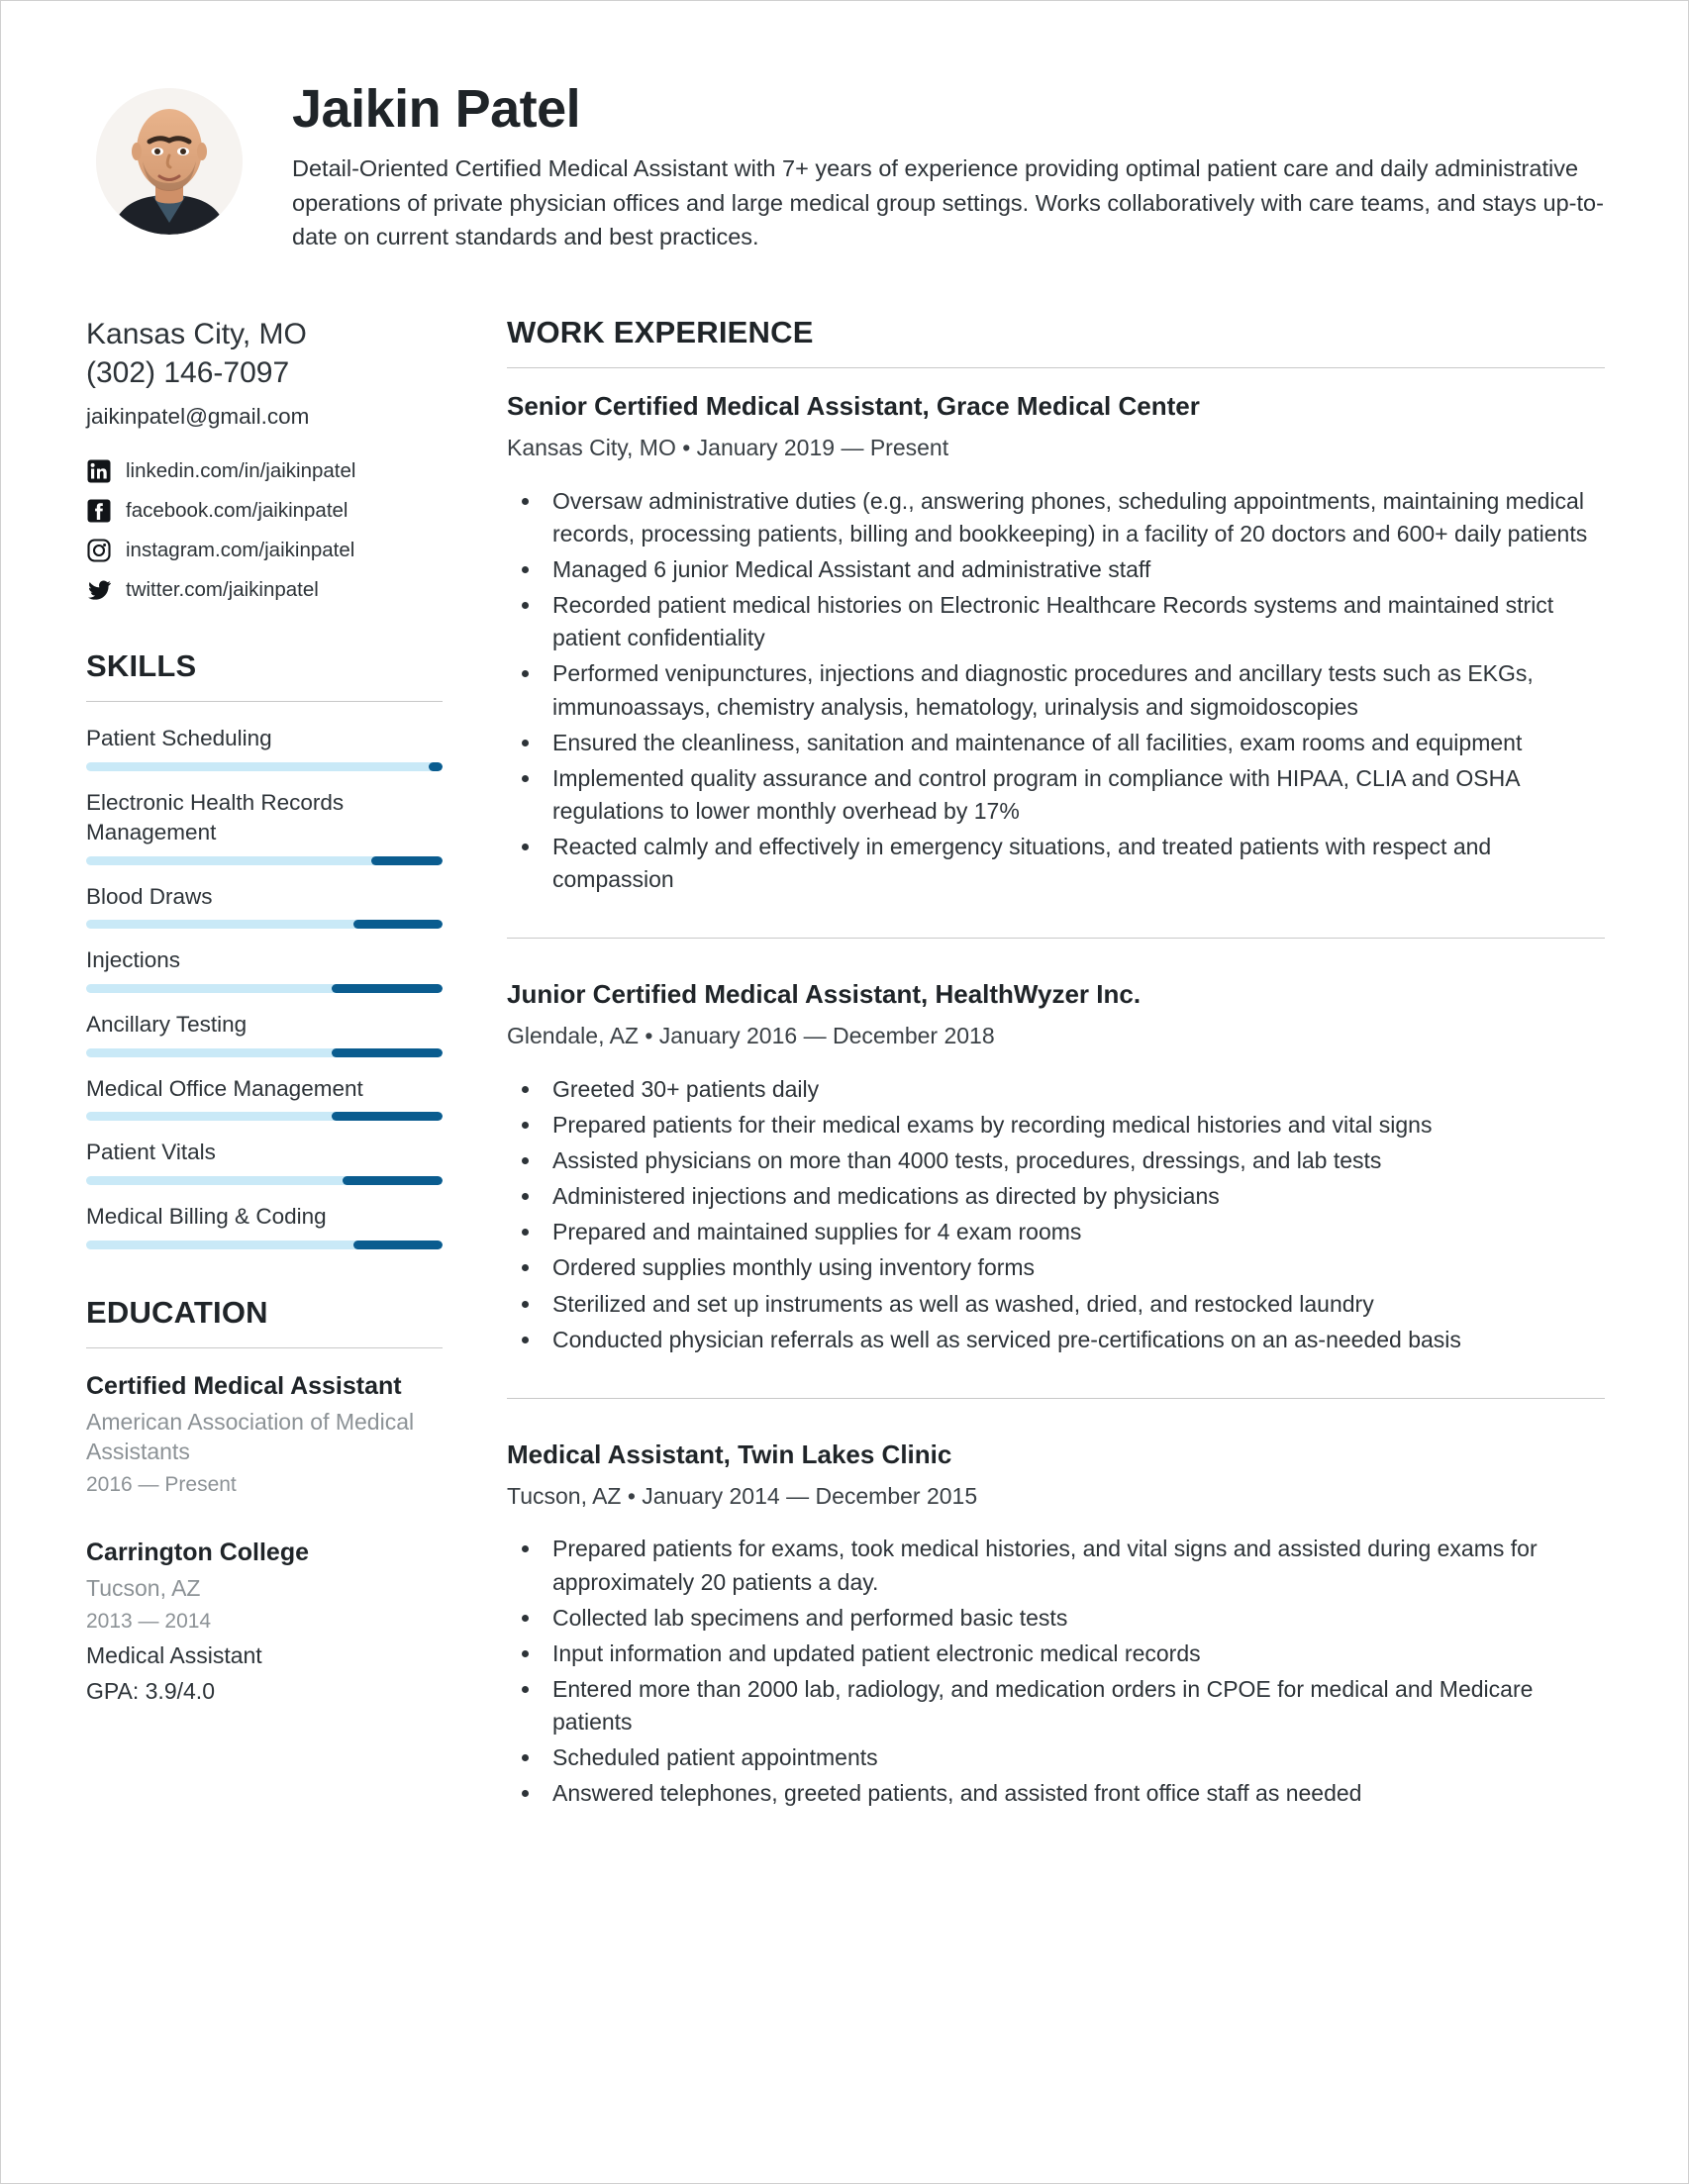  What do you see at coordinates (1074, 1089) in the screenshot?
I see `job-bullet: Greeted 30+ patients daily` at bounding box center [1074, 1089].